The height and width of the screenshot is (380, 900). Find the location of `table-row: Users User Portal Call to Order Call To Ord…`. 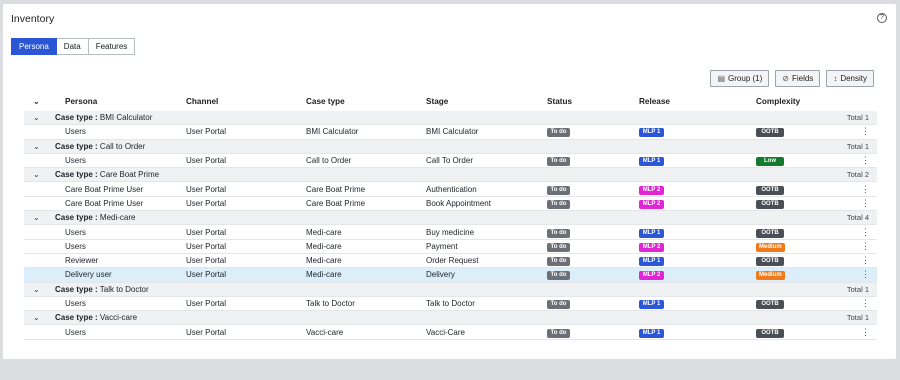

table-row: Users User Portal Call to Order Call To Ord… is located at coordinates (450, 161).